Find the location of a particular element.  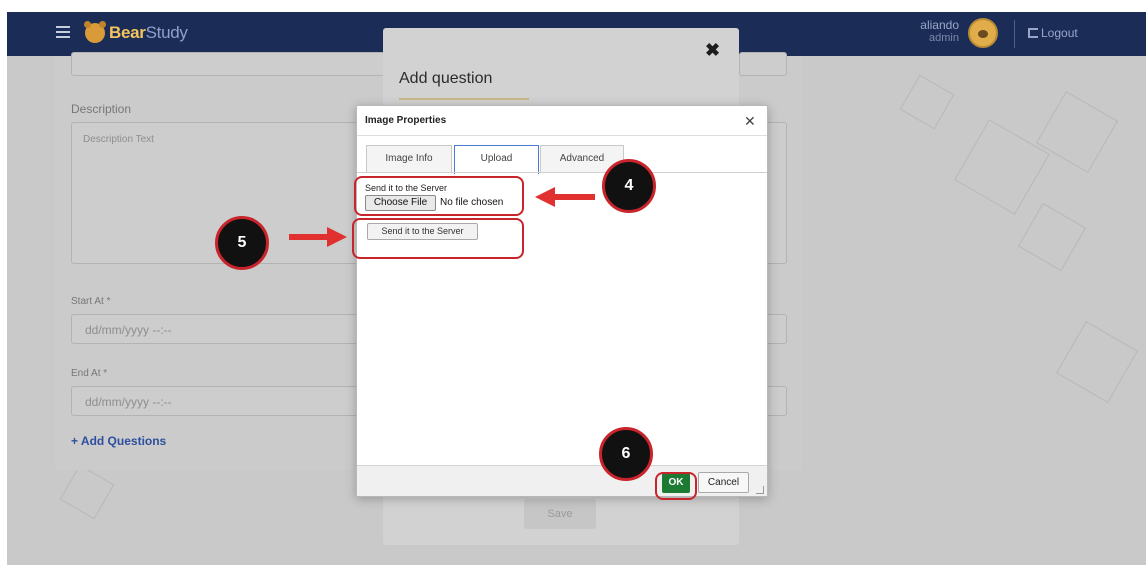

highlight-send-button is located at coordinates (438, 238).